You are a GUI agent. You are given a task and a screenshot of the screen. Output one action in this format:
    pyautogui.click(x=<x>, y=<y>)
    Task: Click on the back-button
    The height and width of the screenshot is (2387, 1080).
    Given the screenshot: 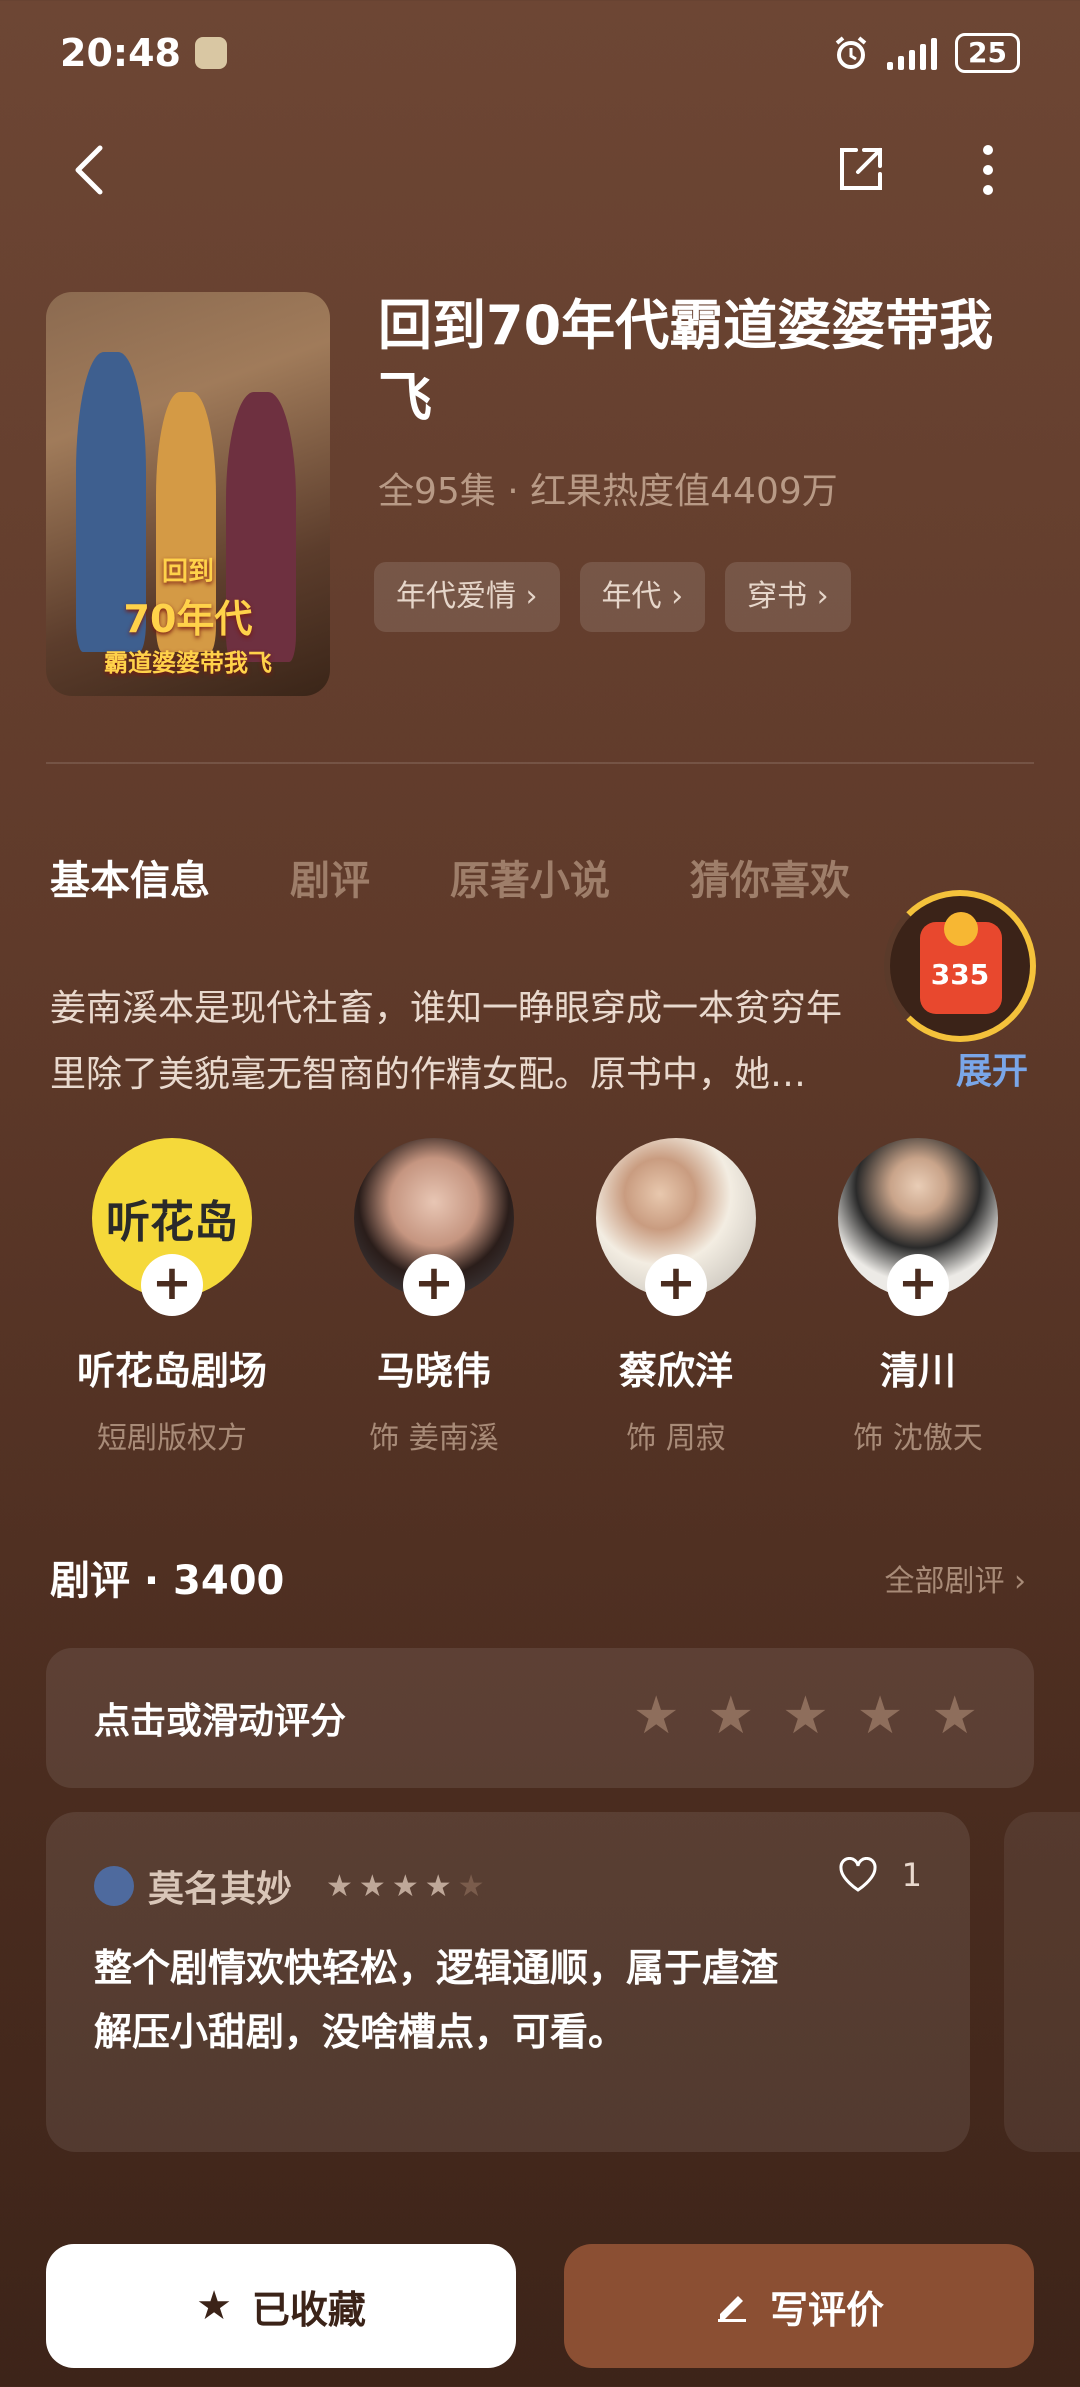 What is the action you would take?
    pyautogui.click(x=90, y=170)
    